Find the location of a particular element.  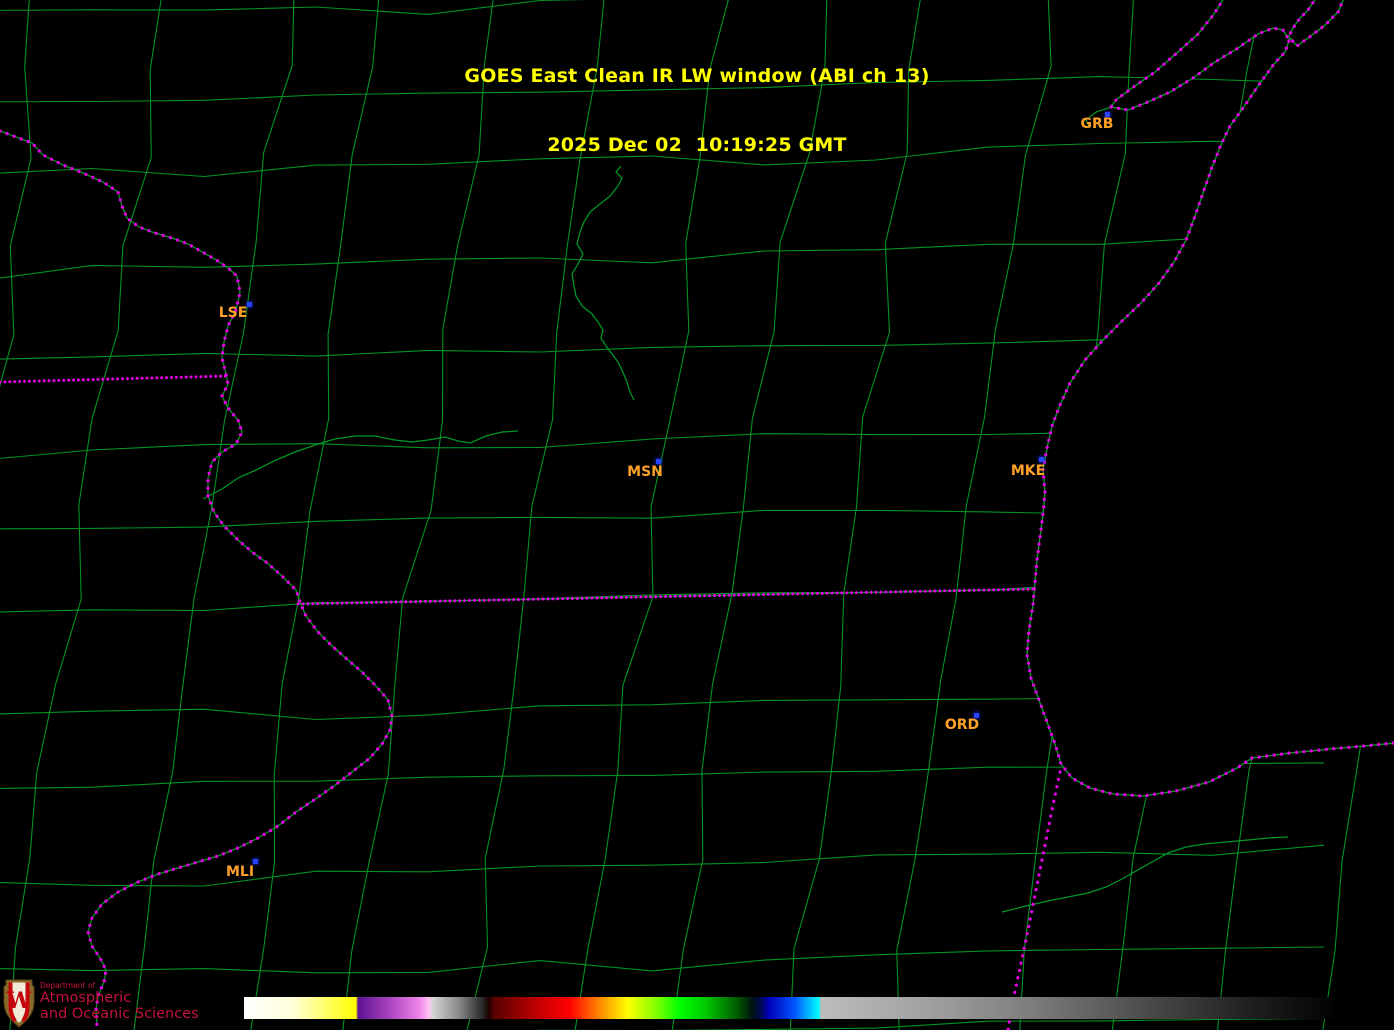

illinois-river is located at coordinates (1145, 874).